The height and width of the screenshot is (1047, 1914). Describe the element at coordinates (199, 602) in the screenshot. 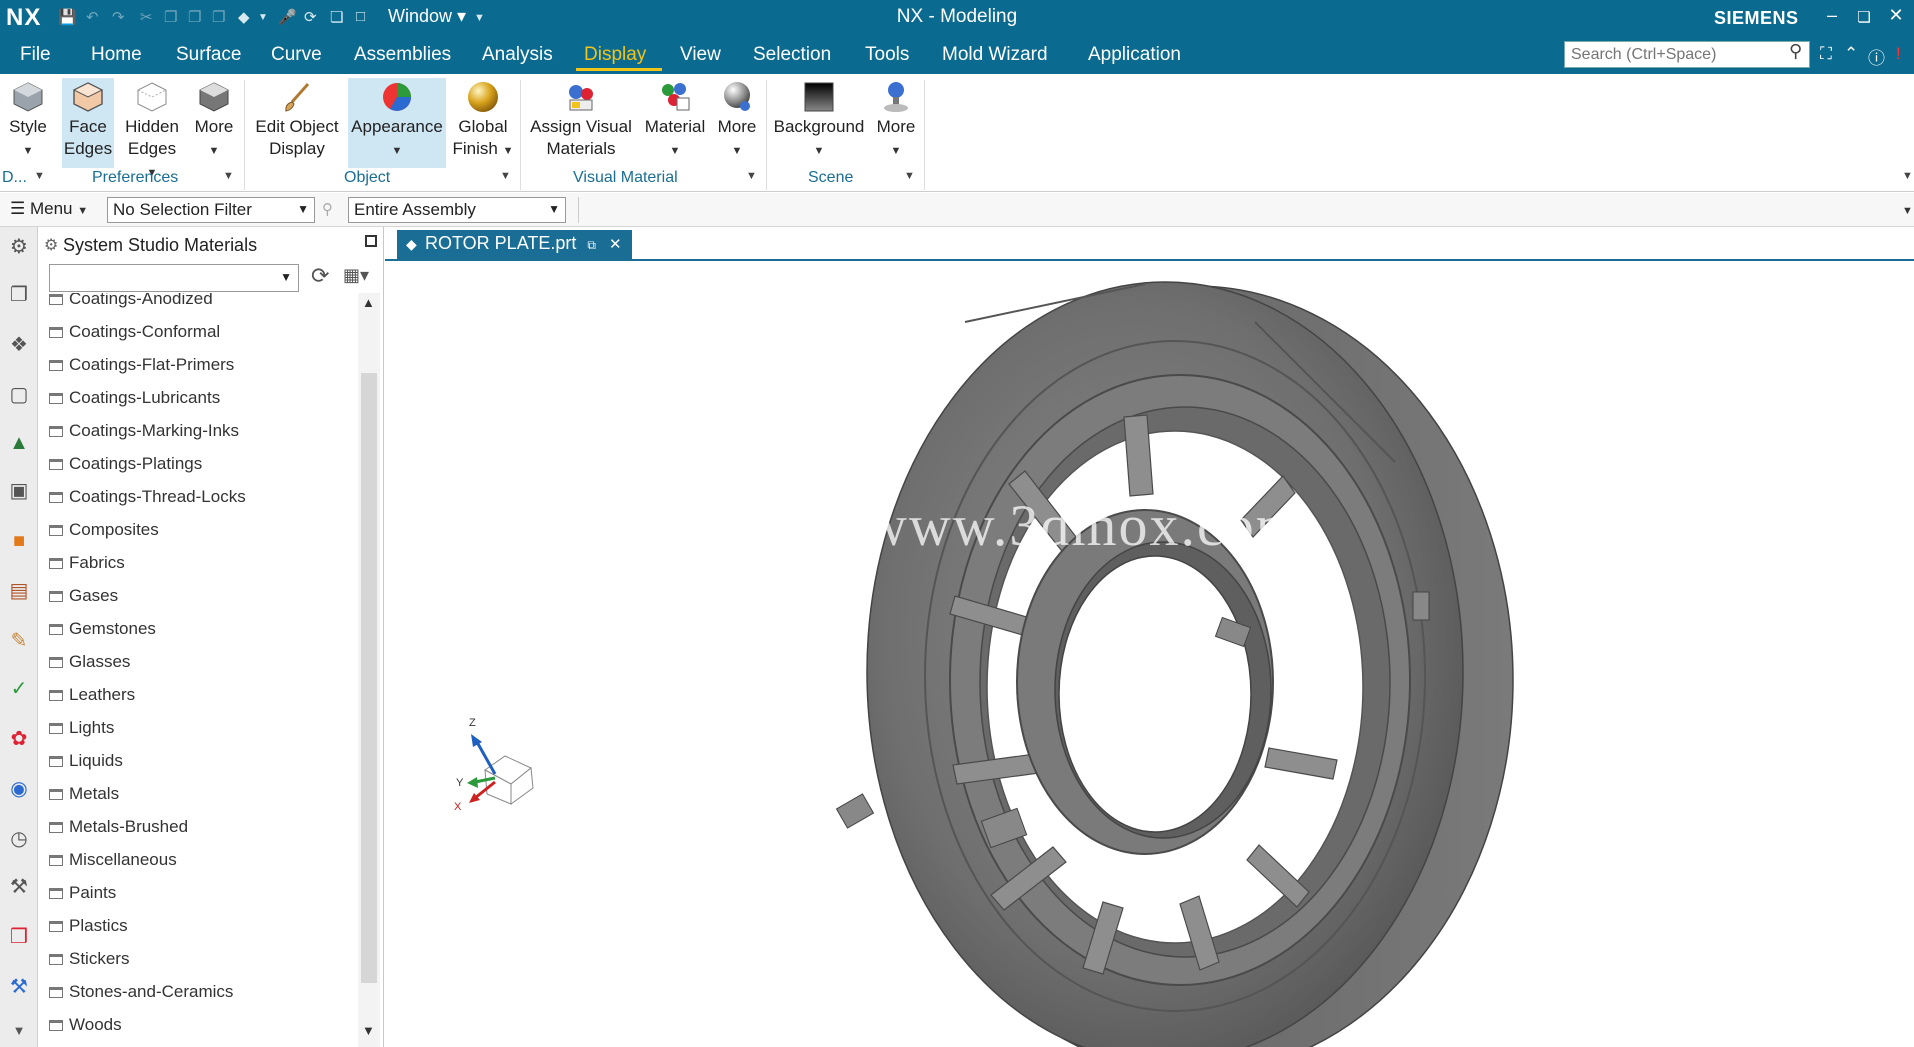

I see `list-item: Gases` at that location.